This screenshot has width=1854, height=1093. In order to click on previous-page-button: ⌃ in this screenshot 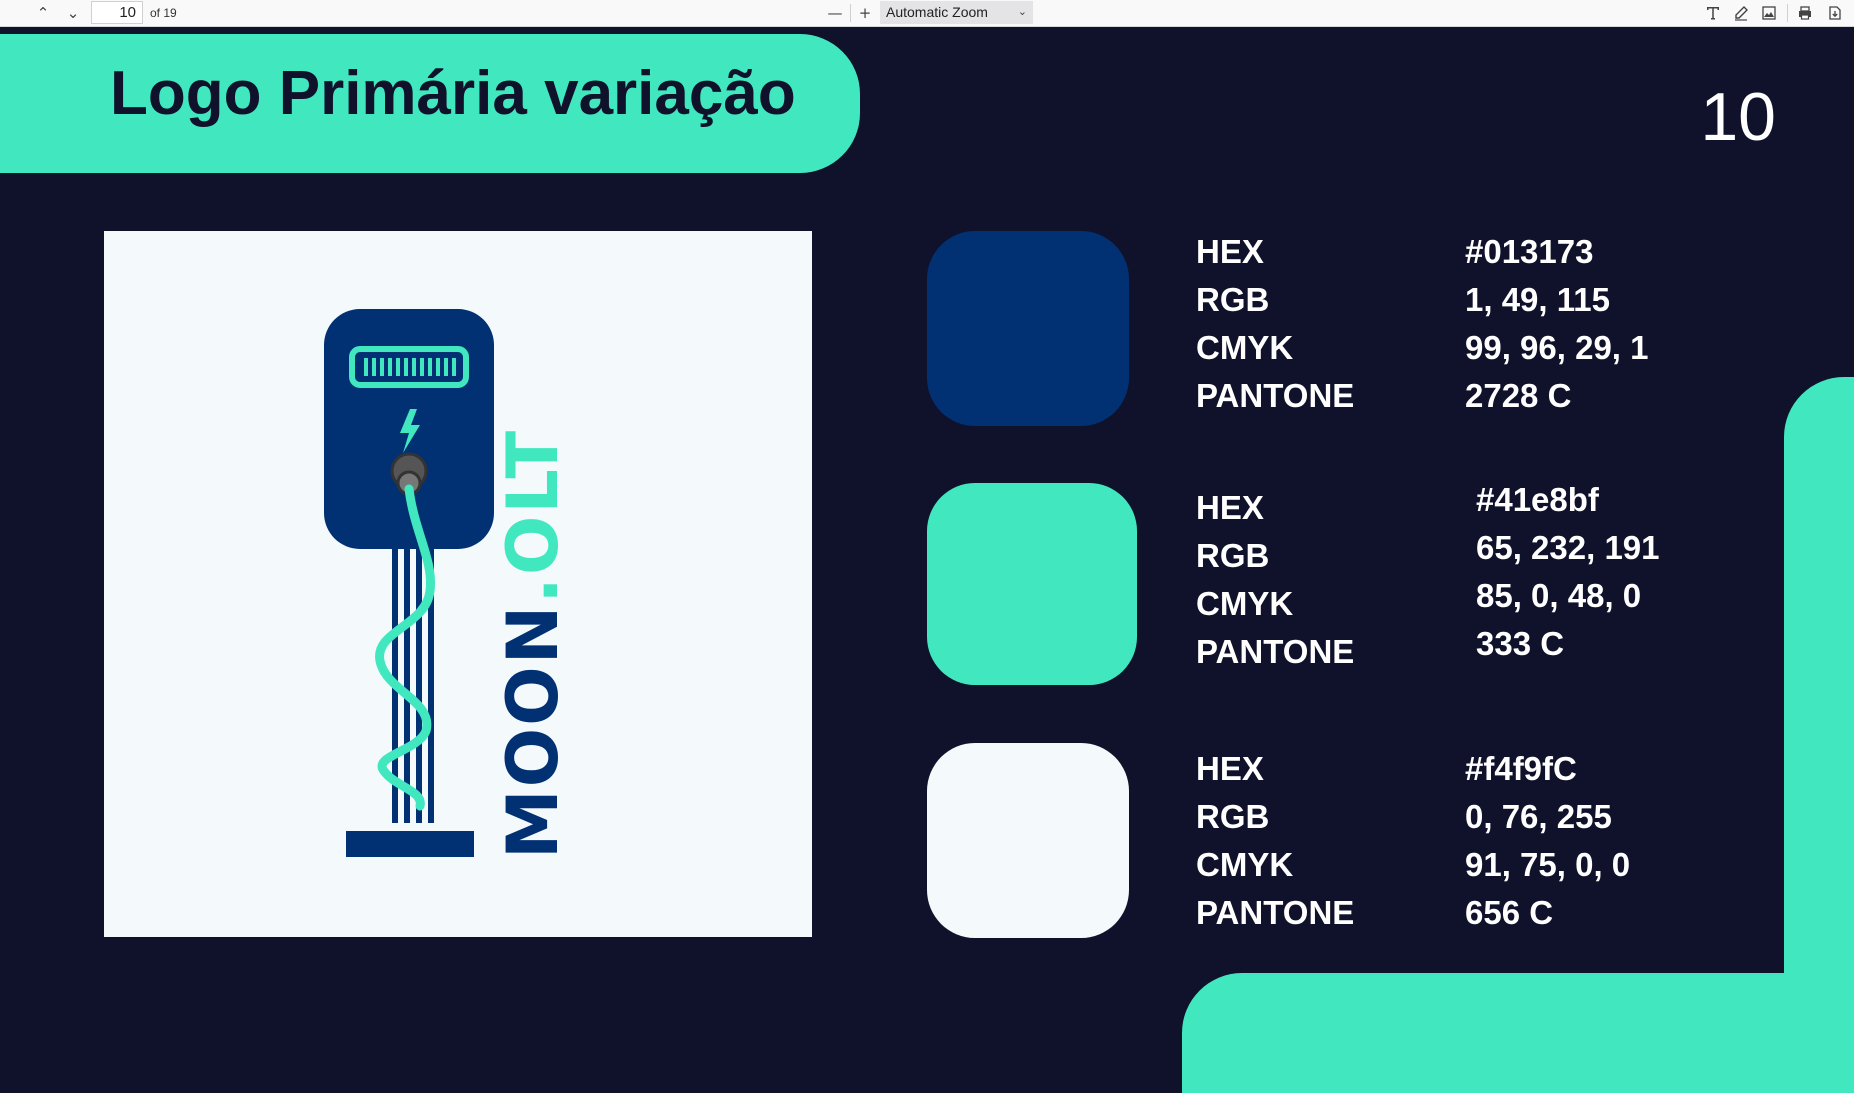, I will do `click(43, 13)`.